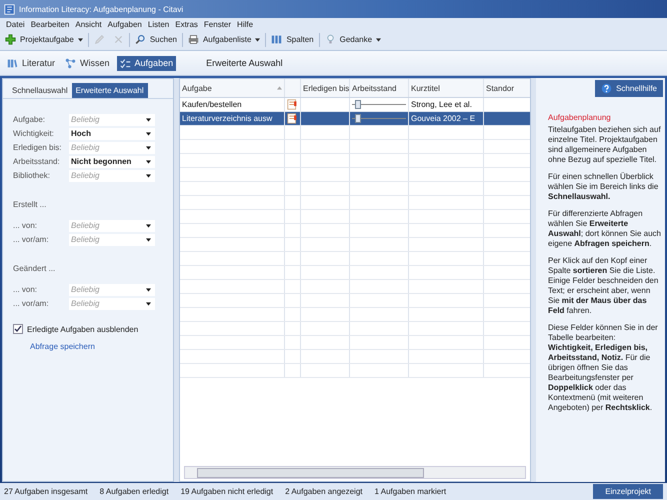  What do you see at coordinates (125, 63) in the screenshot?
I see `checklist-icon` at bounding box center [125, 63].